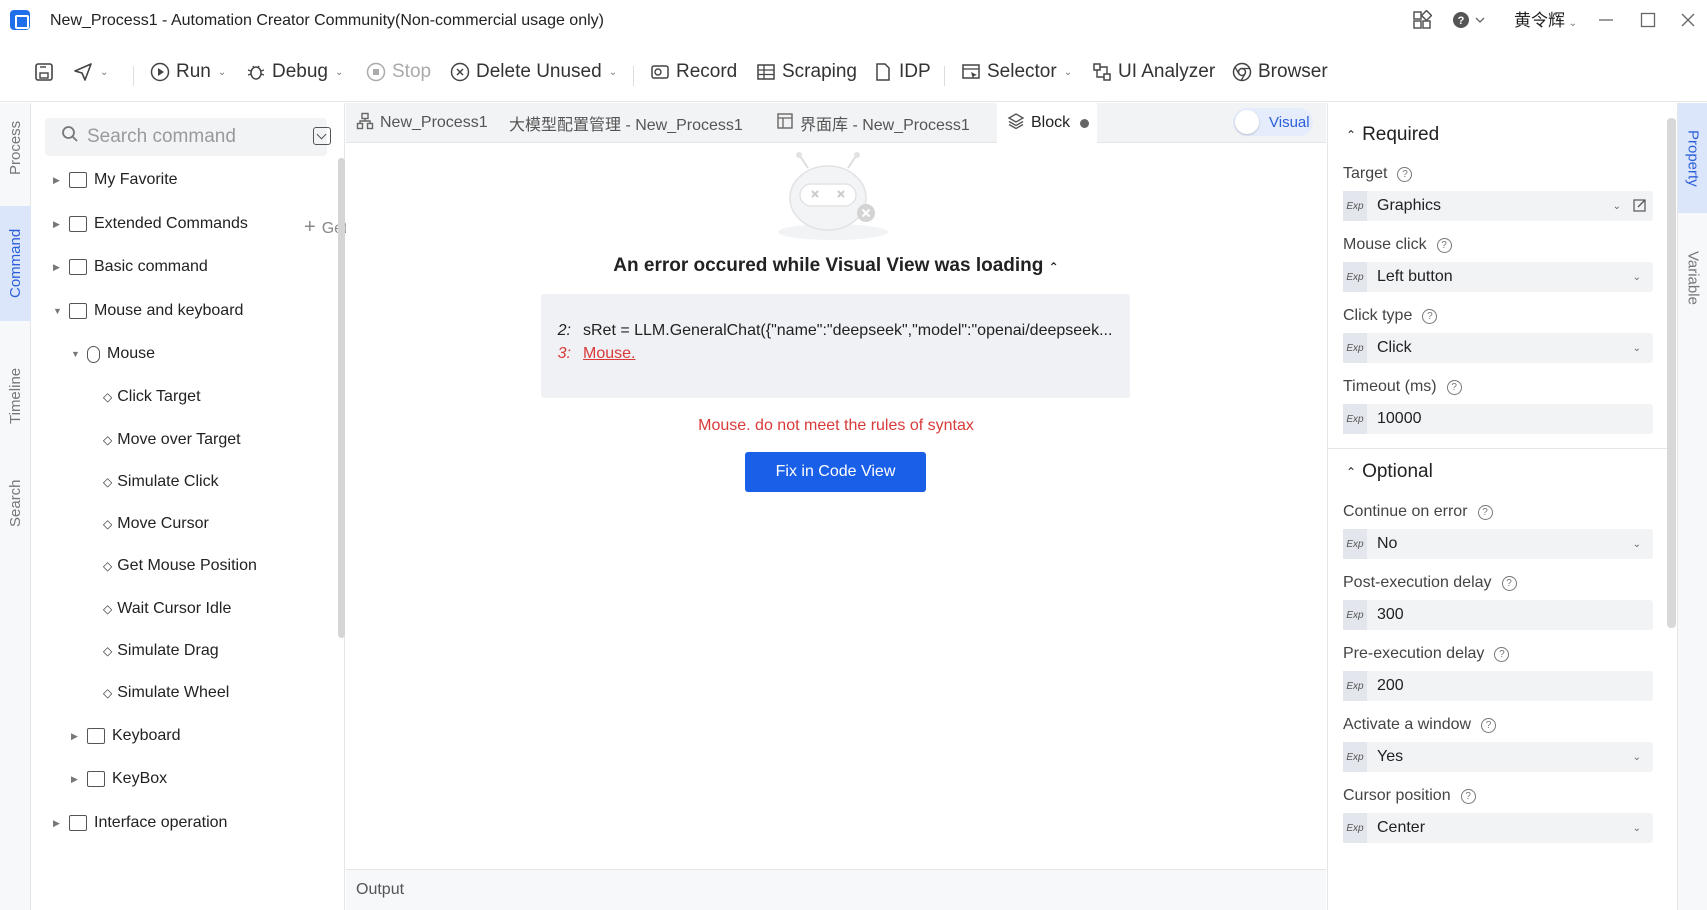  I want to click on search-box, so click(186, 137).